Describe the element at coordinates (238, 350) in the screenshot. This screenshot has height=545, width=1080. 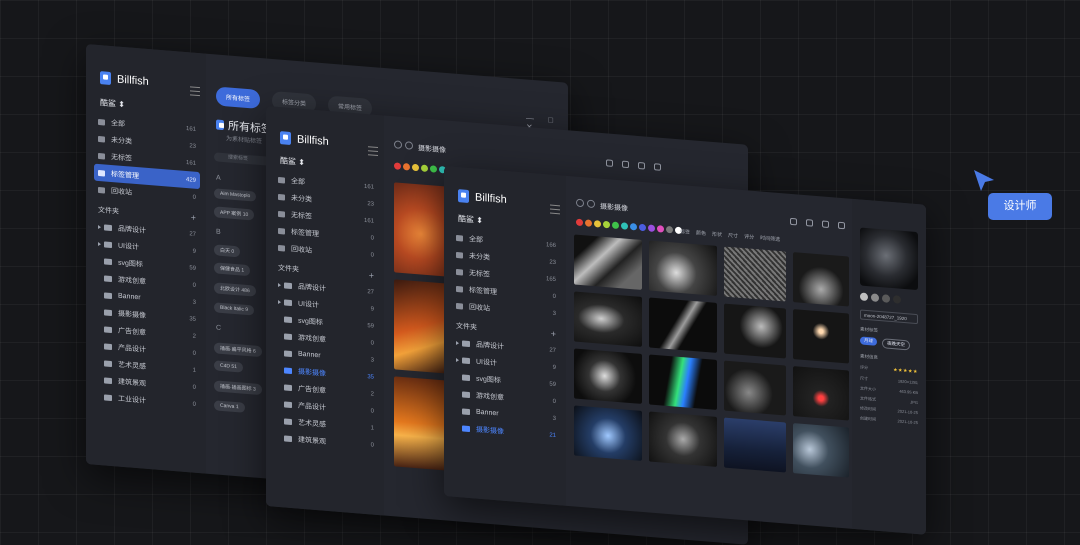
I see `tag-pill: 插画·扁平风格 6` at that location.